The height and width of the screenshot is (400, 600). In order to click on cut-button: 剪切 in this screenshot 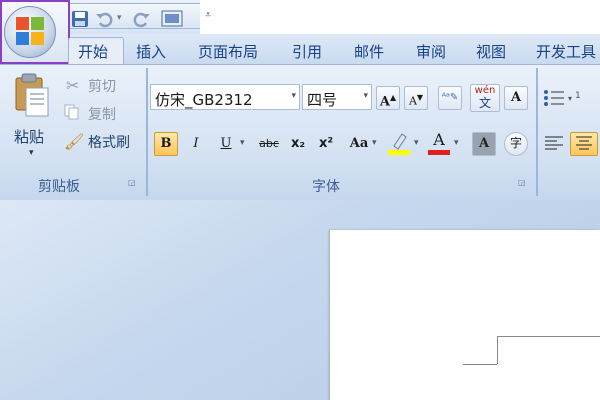, I will do `click(102, 86)`.